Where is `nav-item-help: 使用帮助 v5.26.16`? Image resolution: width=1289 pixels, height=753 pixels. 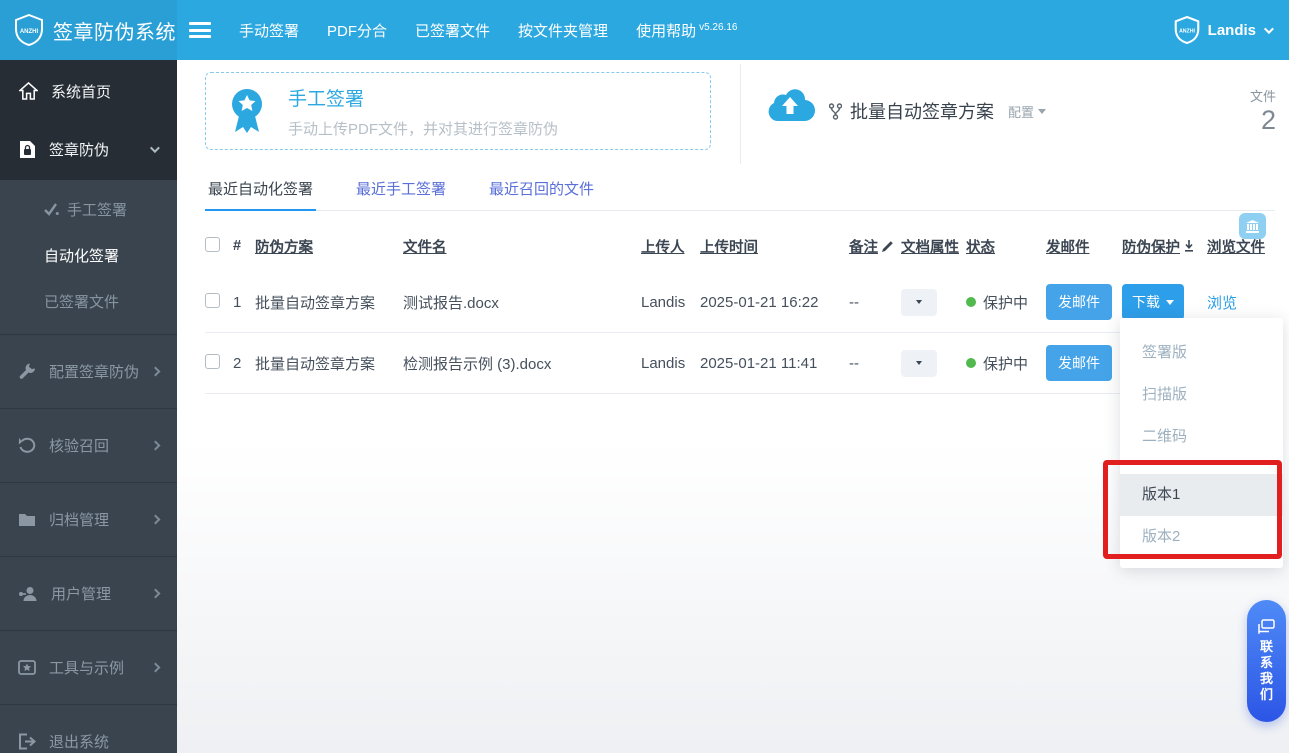
nav-item-help: 使用帮助 v5.26.16 is located at coordinates (686, 30).